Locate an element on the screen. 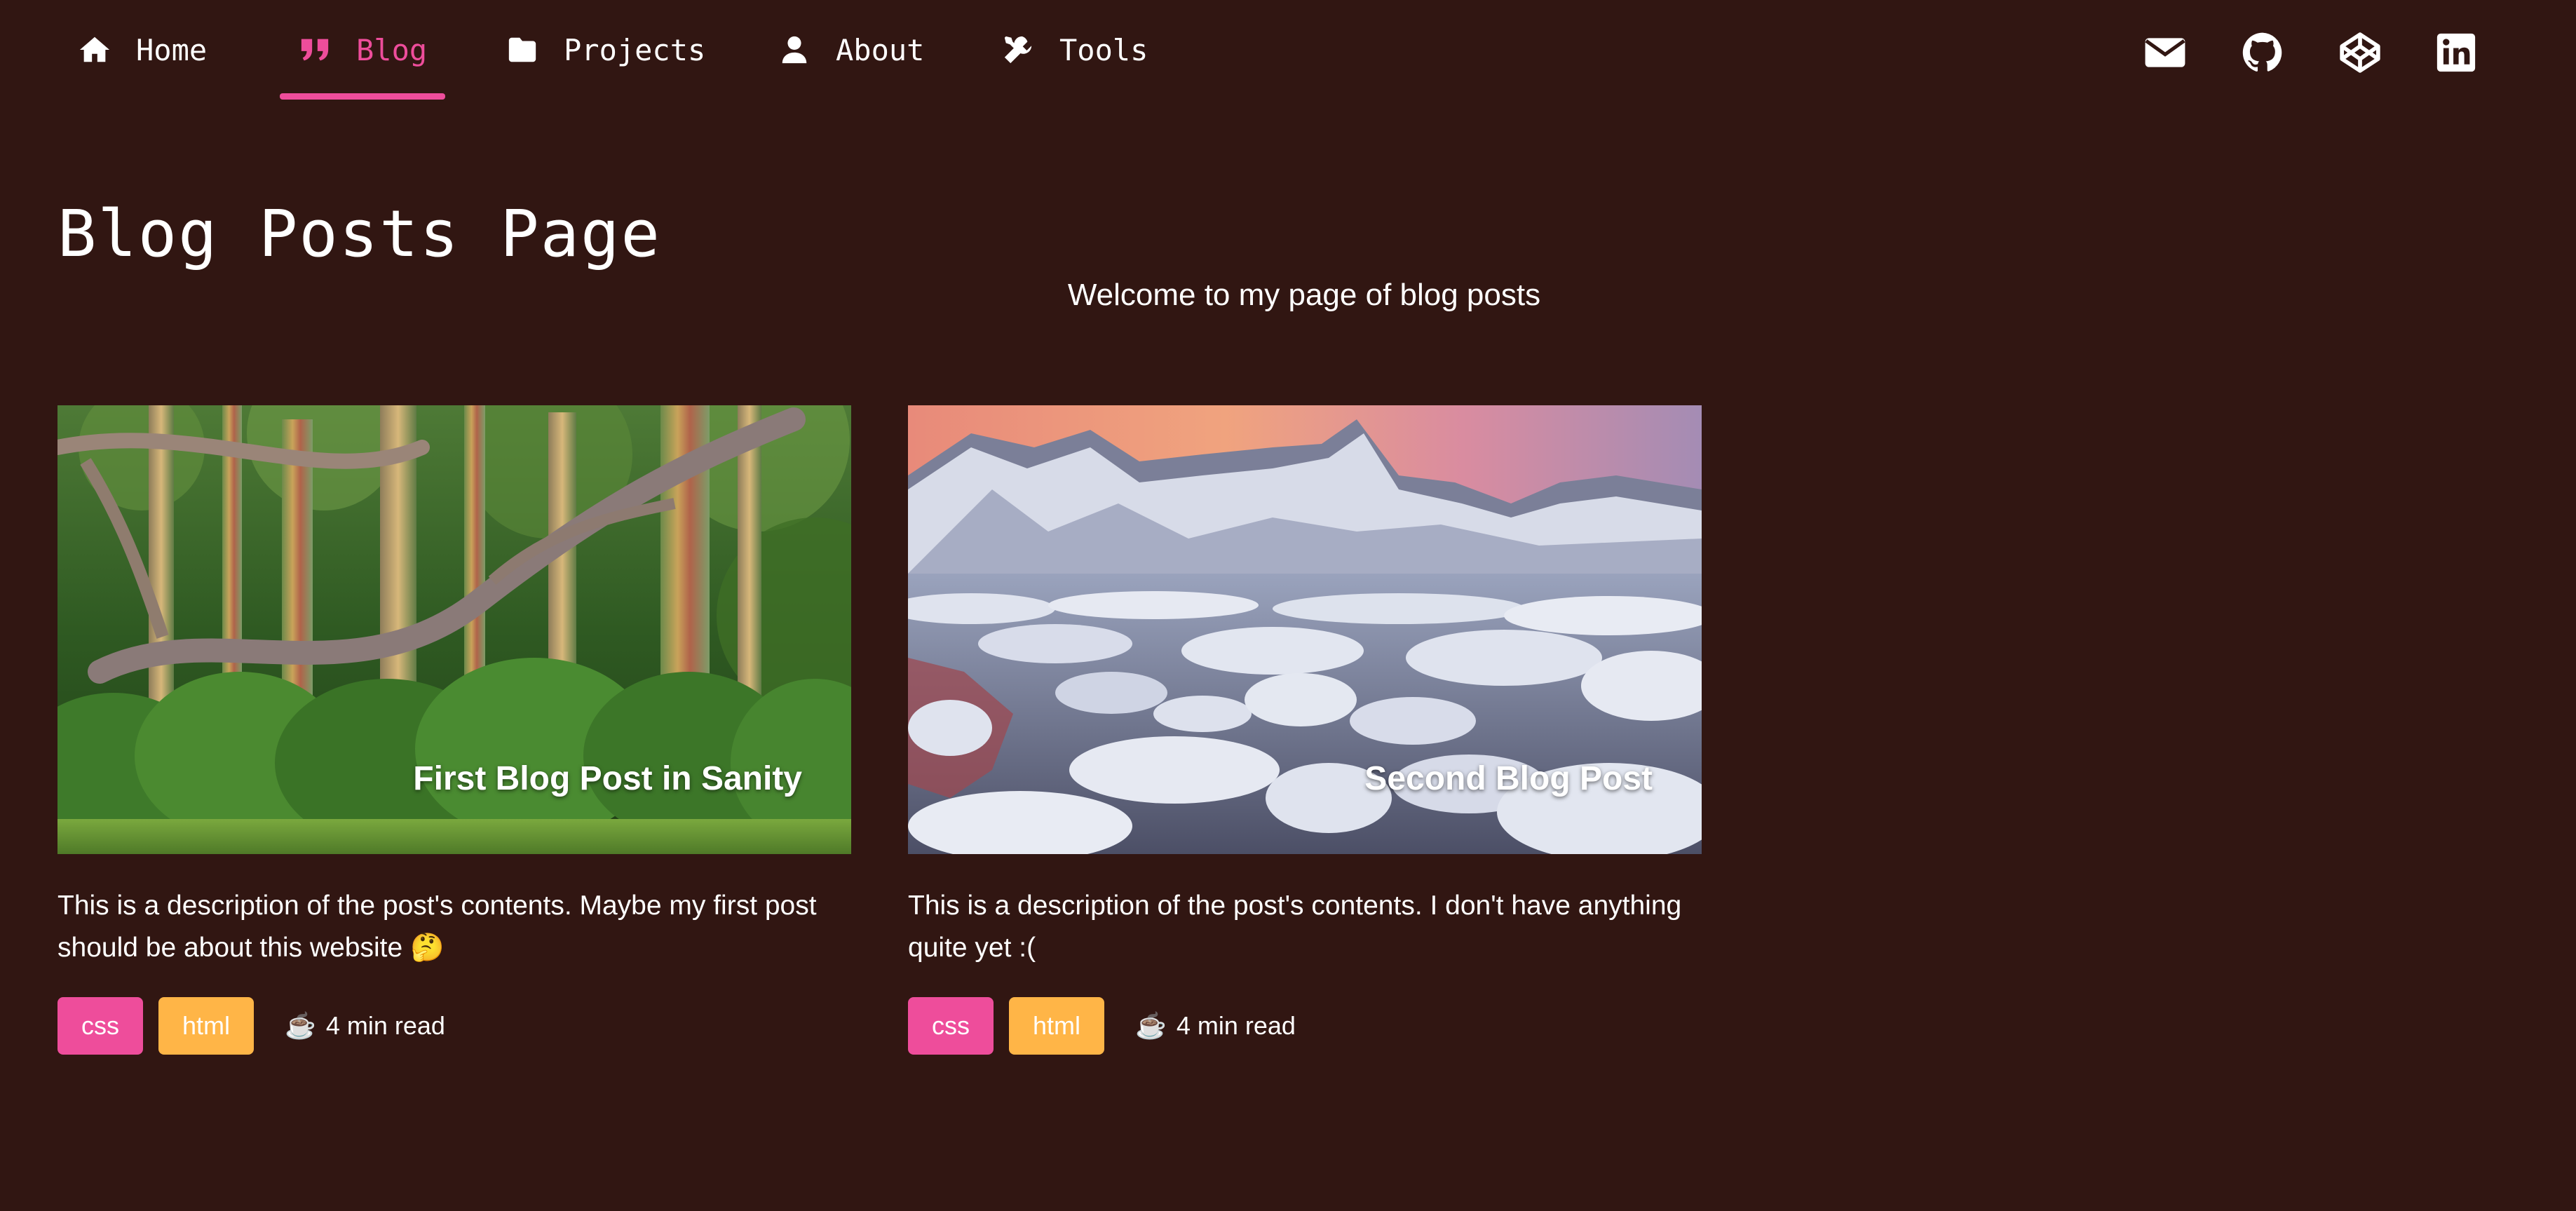  page-subtitle: Welcome to my page of blog posts is located at coordinates (1304, 295).